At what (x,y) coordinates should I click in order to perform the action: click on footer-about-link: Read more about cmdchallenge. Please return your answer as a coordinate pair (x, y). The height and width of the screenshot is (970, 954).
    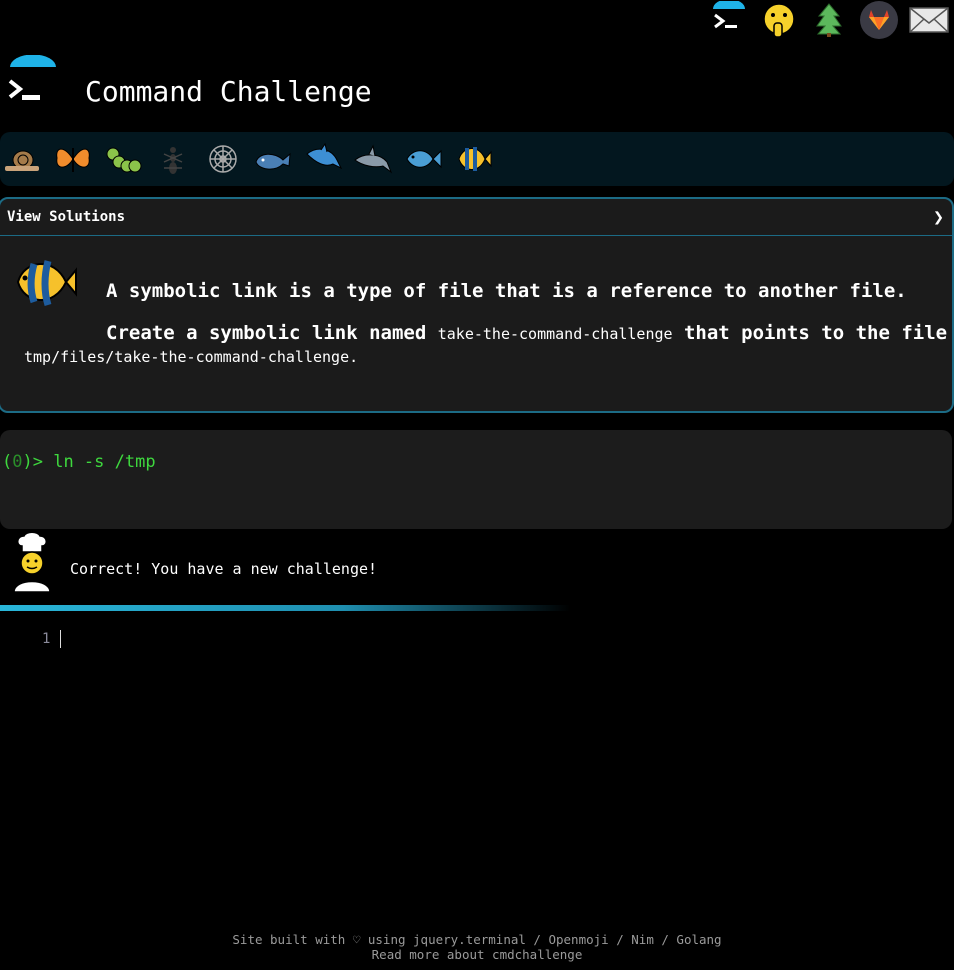
    Looking at the image, I should click on (477, 954).